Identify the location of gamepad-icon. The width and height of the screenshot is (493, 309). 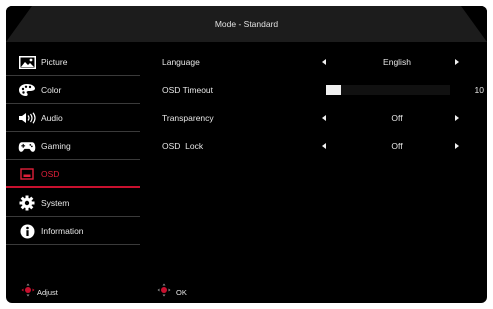
(27, 146).